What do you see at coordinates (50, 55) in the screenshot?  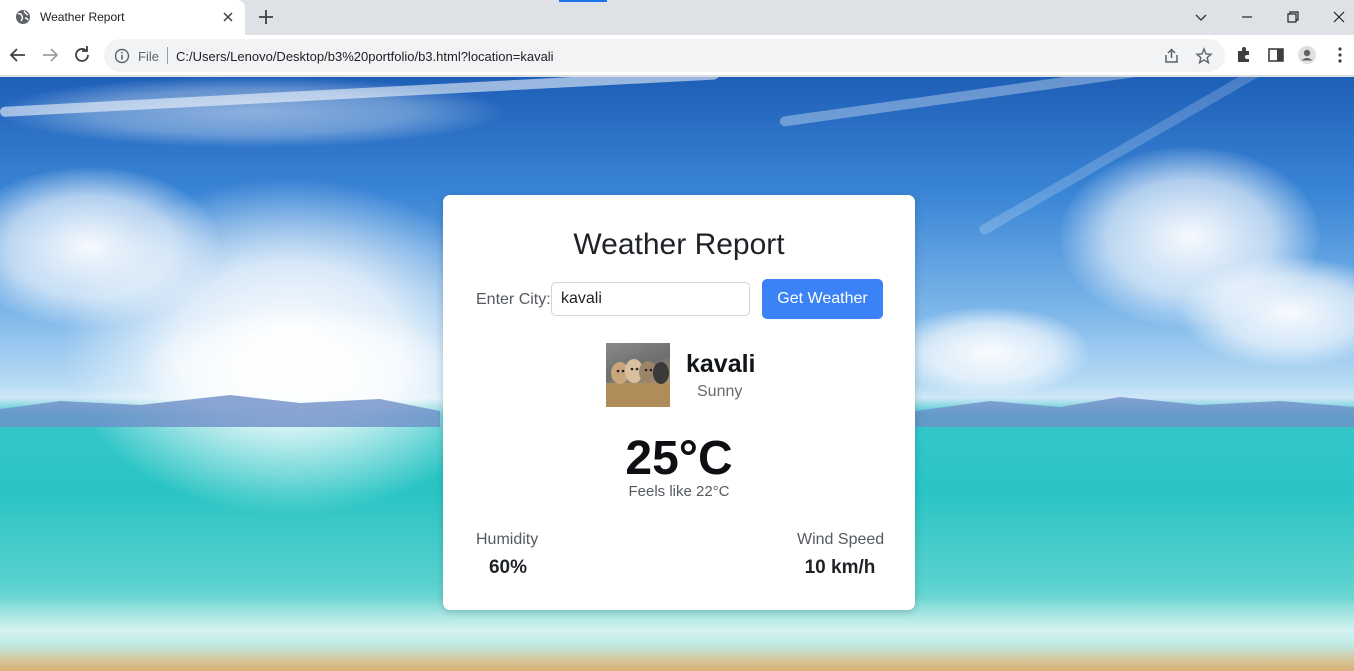 I see `forward-arrow-icon` at bounding box center [50, 55].